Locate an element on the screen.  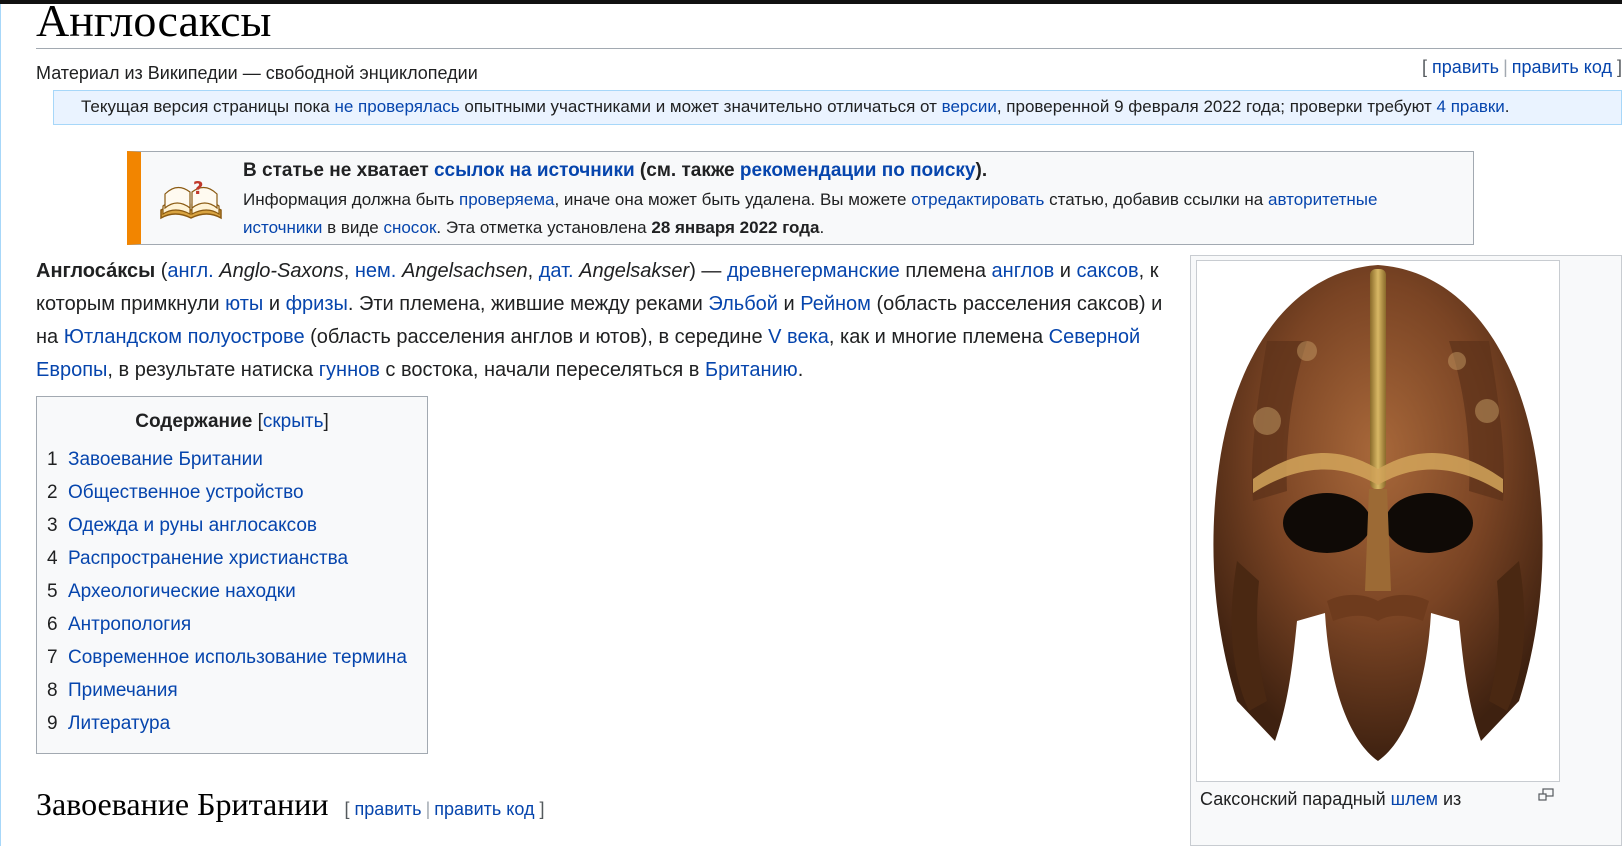
toc-item-link: Примечания is located at coordinates (123, 690).